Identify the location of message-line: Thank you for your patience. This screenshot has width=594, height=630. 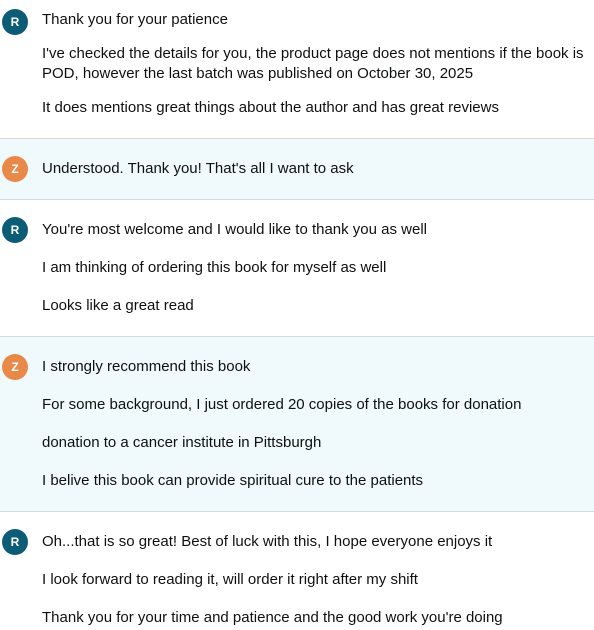
(135, 19).